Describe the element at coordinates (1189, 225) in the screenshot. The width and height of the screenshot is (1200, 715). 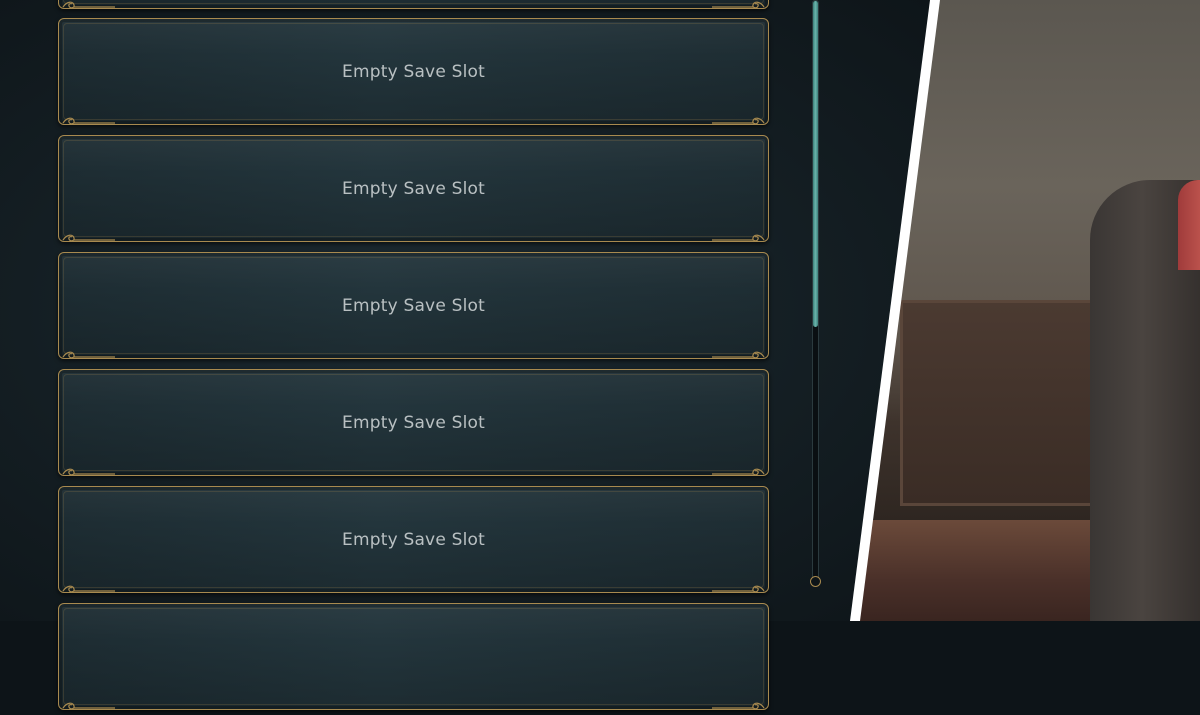
I see `character-scarf` at that location.